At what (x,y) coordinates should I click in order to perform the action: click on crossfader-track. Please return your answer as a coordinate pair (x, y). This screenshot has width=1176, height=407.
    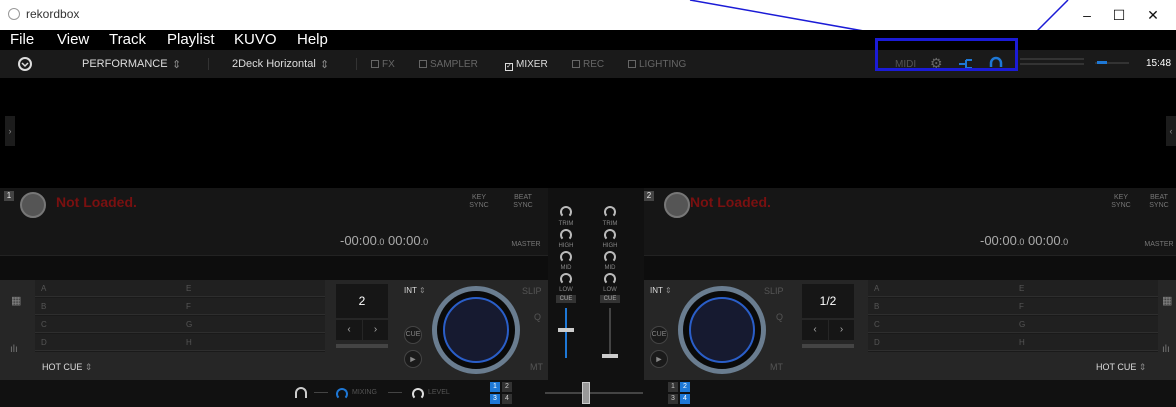
    Looking at the image, I should click on (594, 393).